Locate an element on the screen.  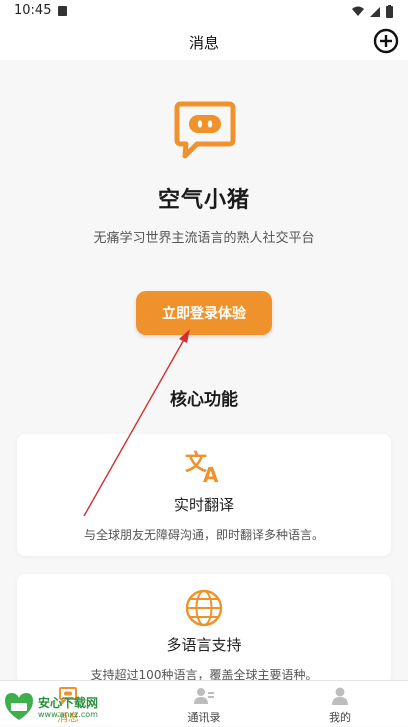
watermark: 安心下载网 www.anxz.com is located at coordinates (54, 706).